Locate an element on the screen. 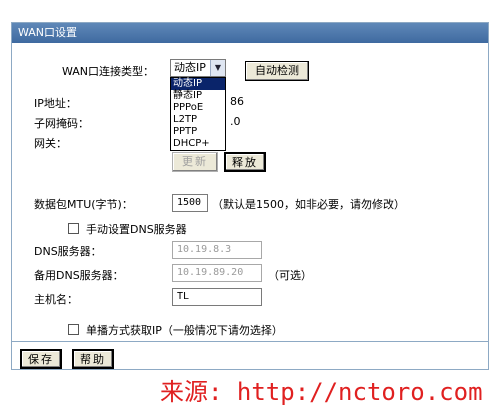  subnet-mask-label: 子网掩码： is located at coordinates (61, 123).